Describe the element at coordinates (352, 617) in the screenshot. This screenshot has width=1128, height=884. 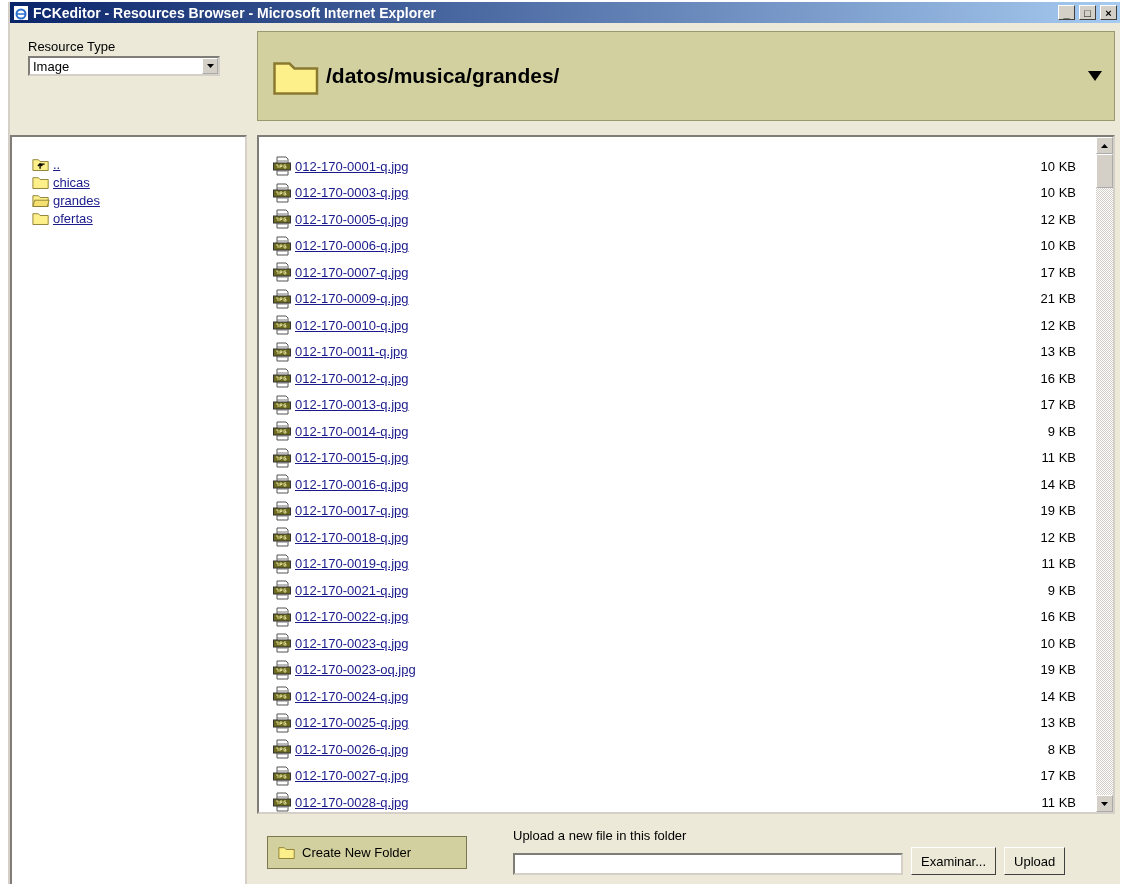
I see `file-link: 012-170-0022-q.jpg` at that location.